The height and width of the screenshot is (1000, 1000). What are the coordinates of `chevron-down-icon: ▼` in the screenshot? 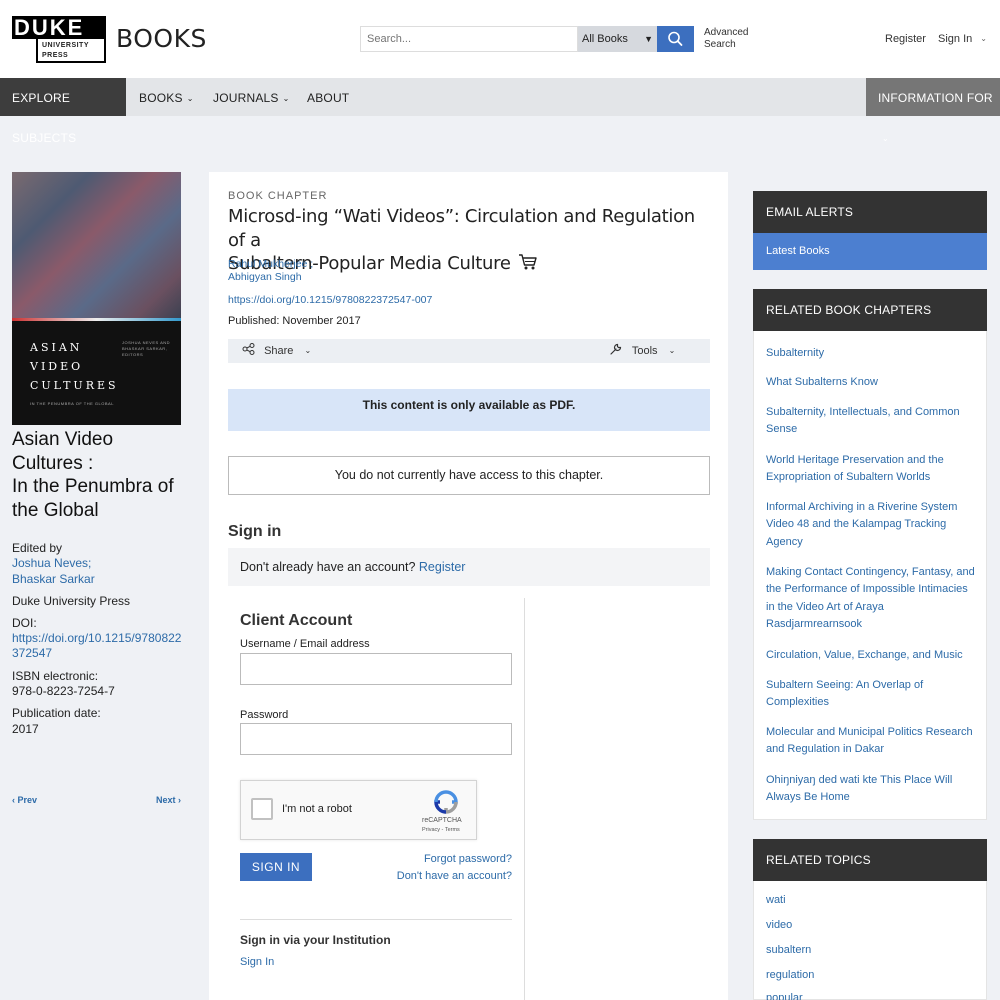 It's located at (648, 39).